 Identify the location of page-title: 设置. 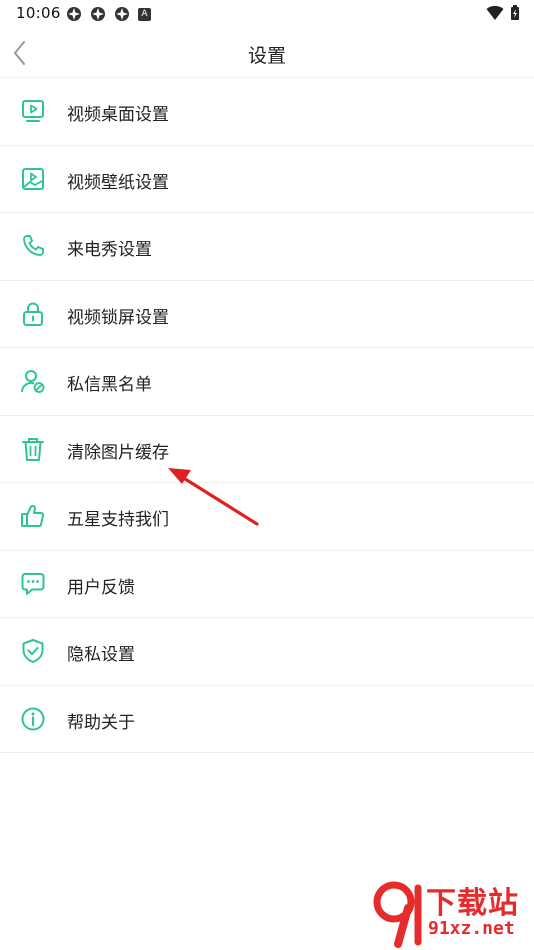
(266, 56).